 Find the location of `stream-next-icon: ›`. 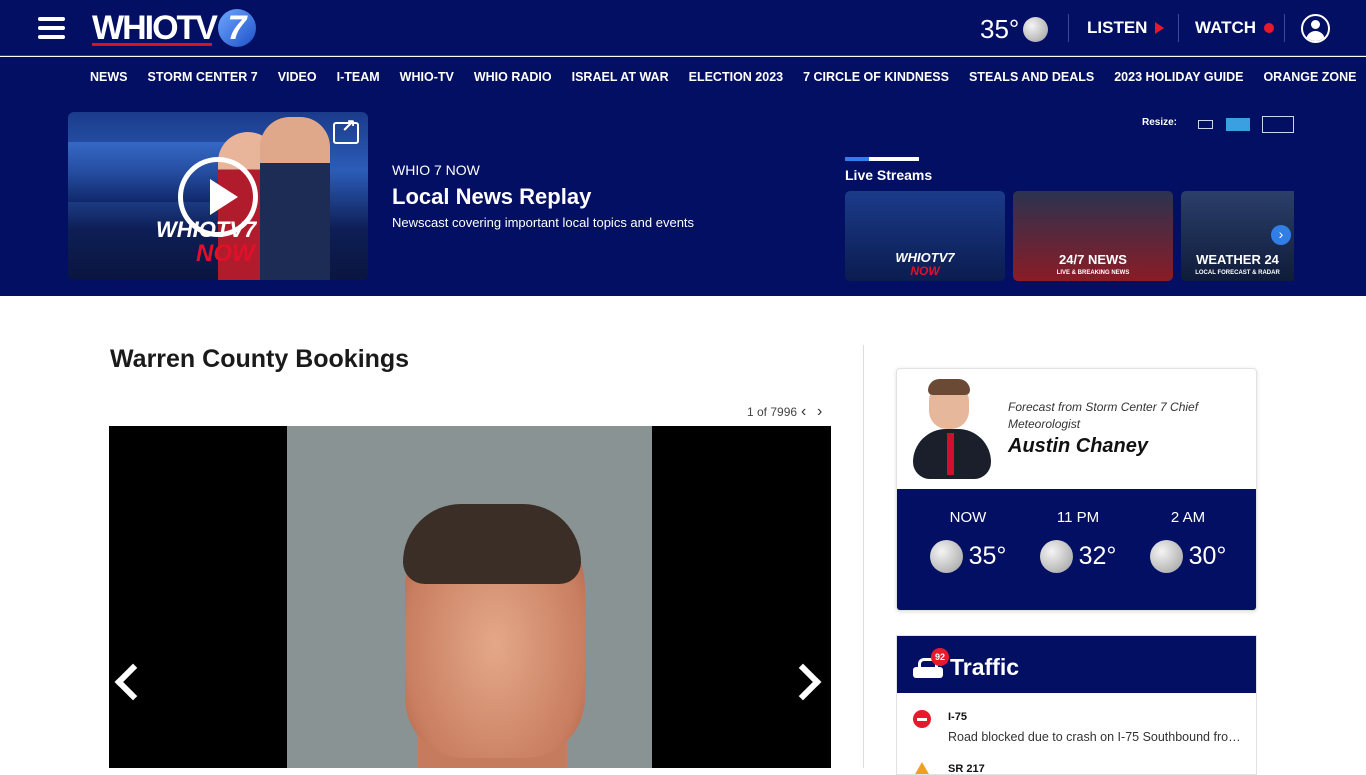

stream-next-icon: › is located at coordinates (1281, 235).